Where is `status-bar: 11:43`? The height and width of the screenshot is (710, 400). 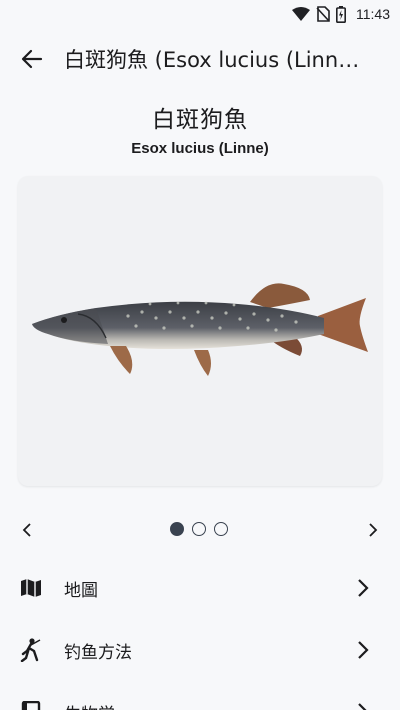 status-bar: 11:43 is located at coordinates (200, 14).